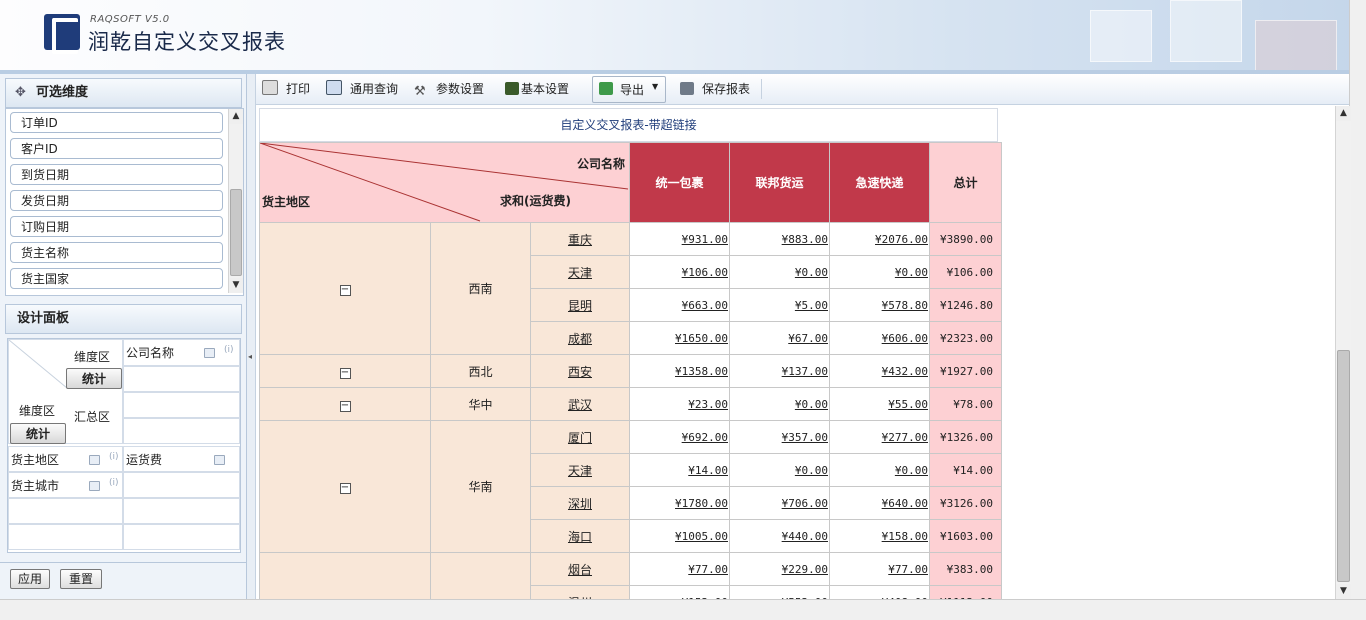 Image resolution: width=1366 pixels, height=620 pixels. I want to click on column-header: 统一包裹, so click(679, 182).